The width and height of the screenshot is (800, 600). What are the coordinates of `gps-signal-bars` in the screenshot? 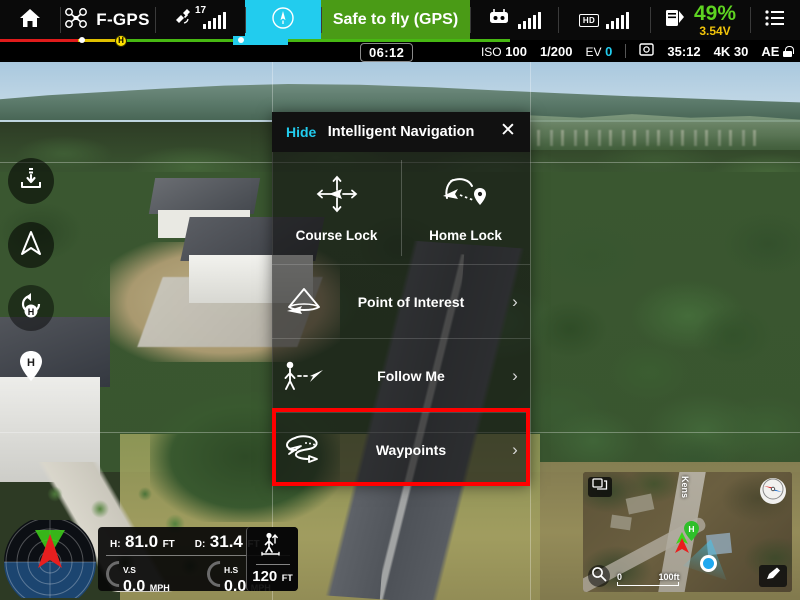 It's located at (214, 20).